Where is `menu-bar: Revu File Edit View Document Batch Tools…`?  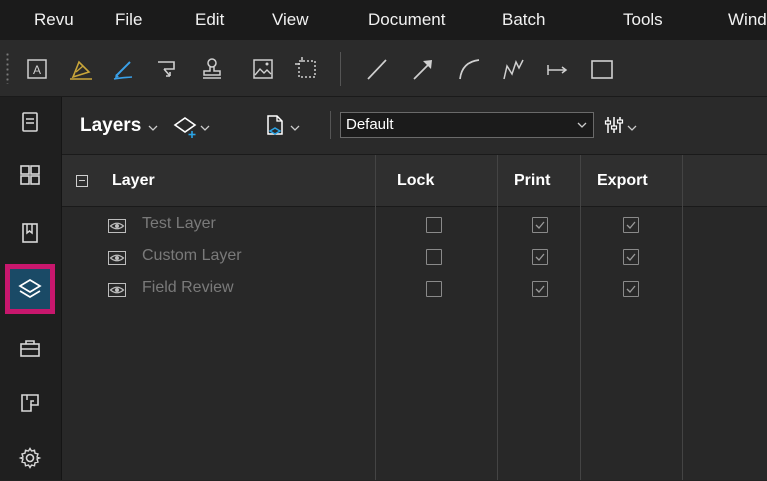 menu-bar: Revu File Edit View Document Batch Tools… is located at coordinates (383, 20).